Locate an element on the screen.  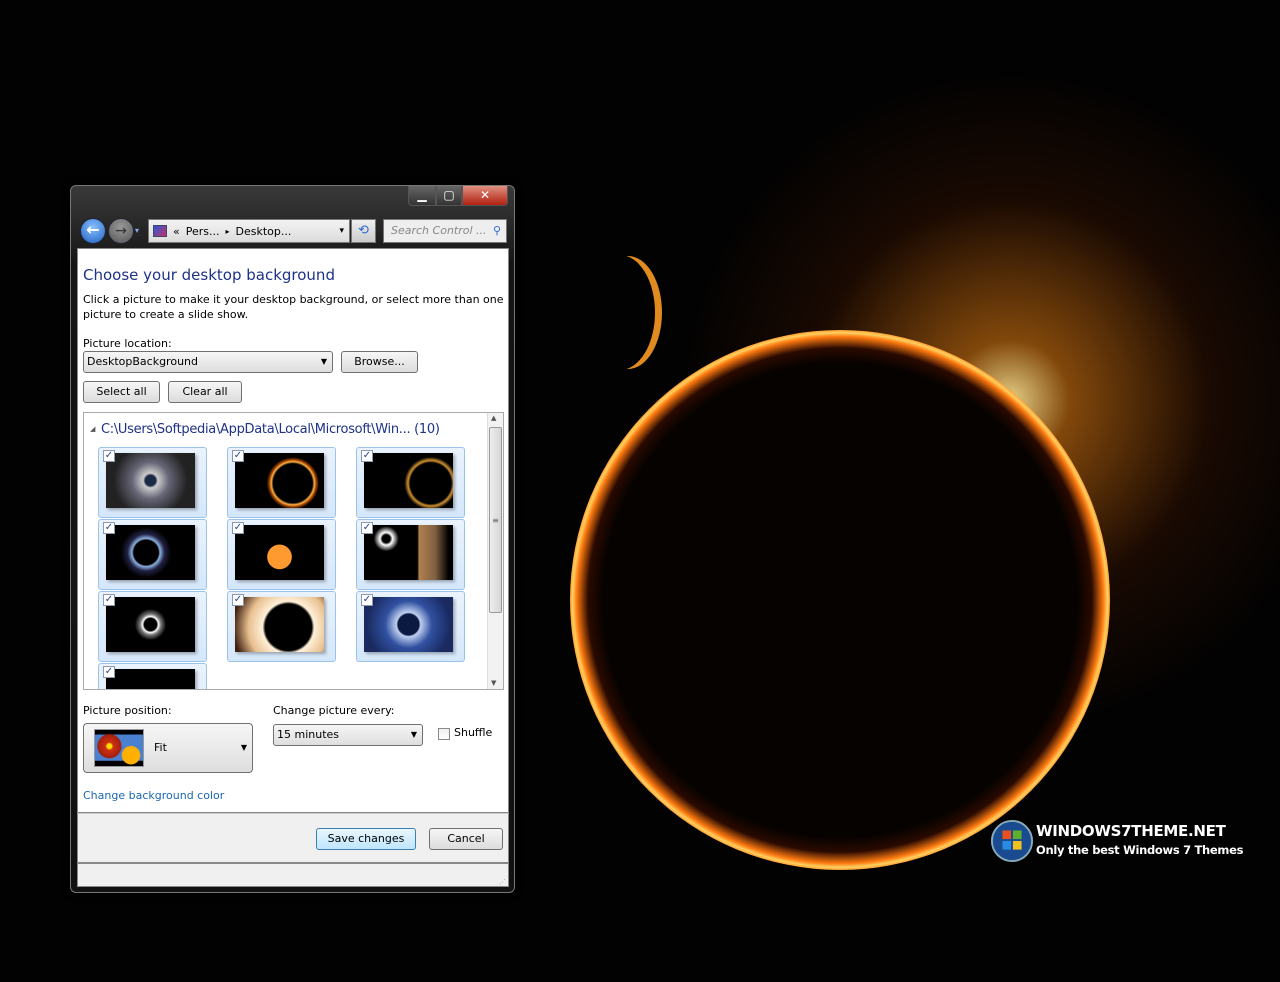
picture-location-dropdown: DesktopBackground ▼ is located at coordinates (208, 362).